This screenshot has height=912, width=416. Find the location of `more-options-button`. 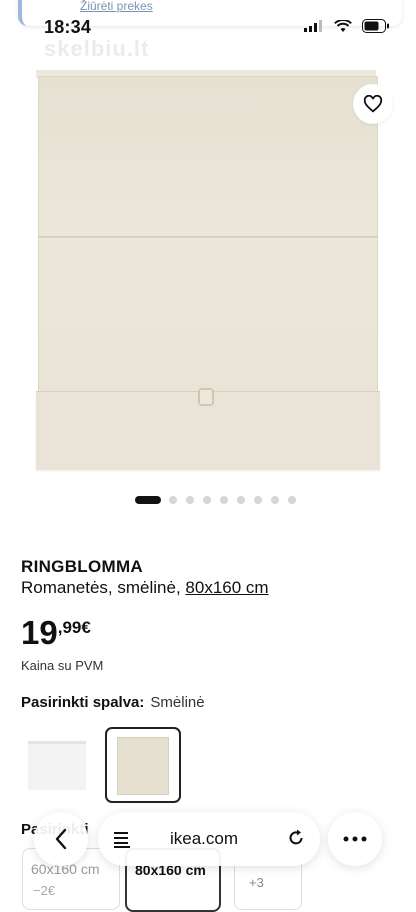

more-options-button is located at coordinates (355, 839).